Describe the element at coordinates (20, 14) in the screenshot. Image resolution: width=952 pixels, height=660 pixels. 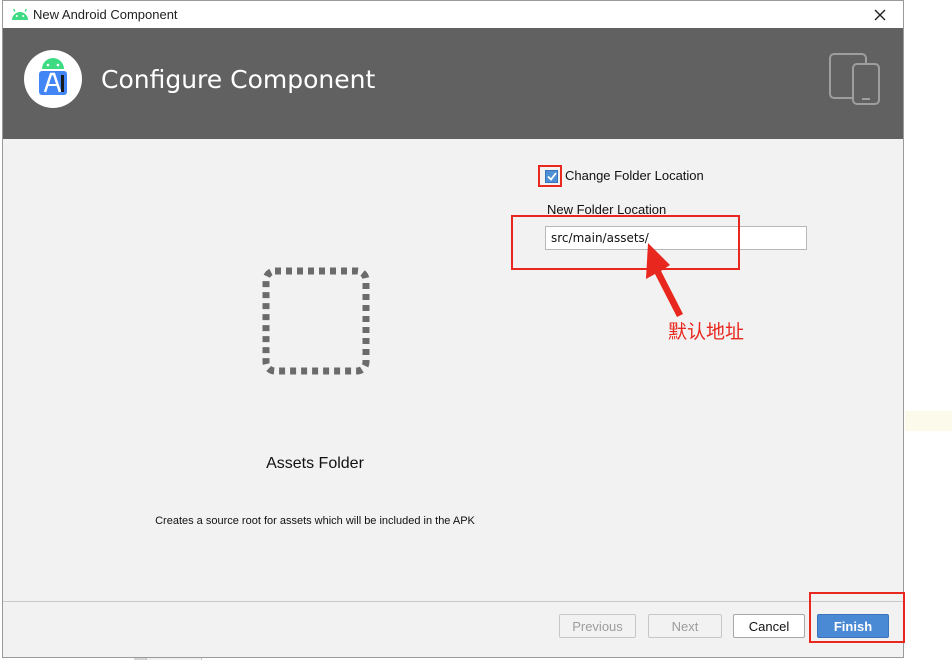
I see `android-robot-icon` at that location.